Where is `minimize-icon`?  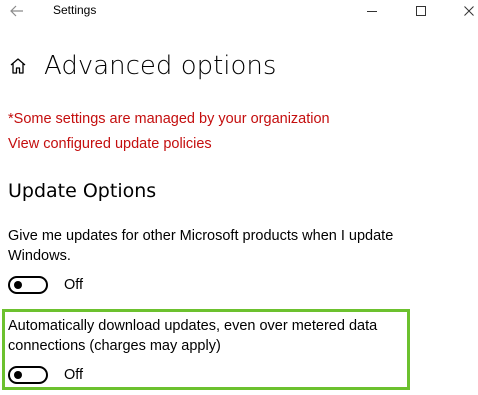 minimize-icon is located at coordinates (372, 11).